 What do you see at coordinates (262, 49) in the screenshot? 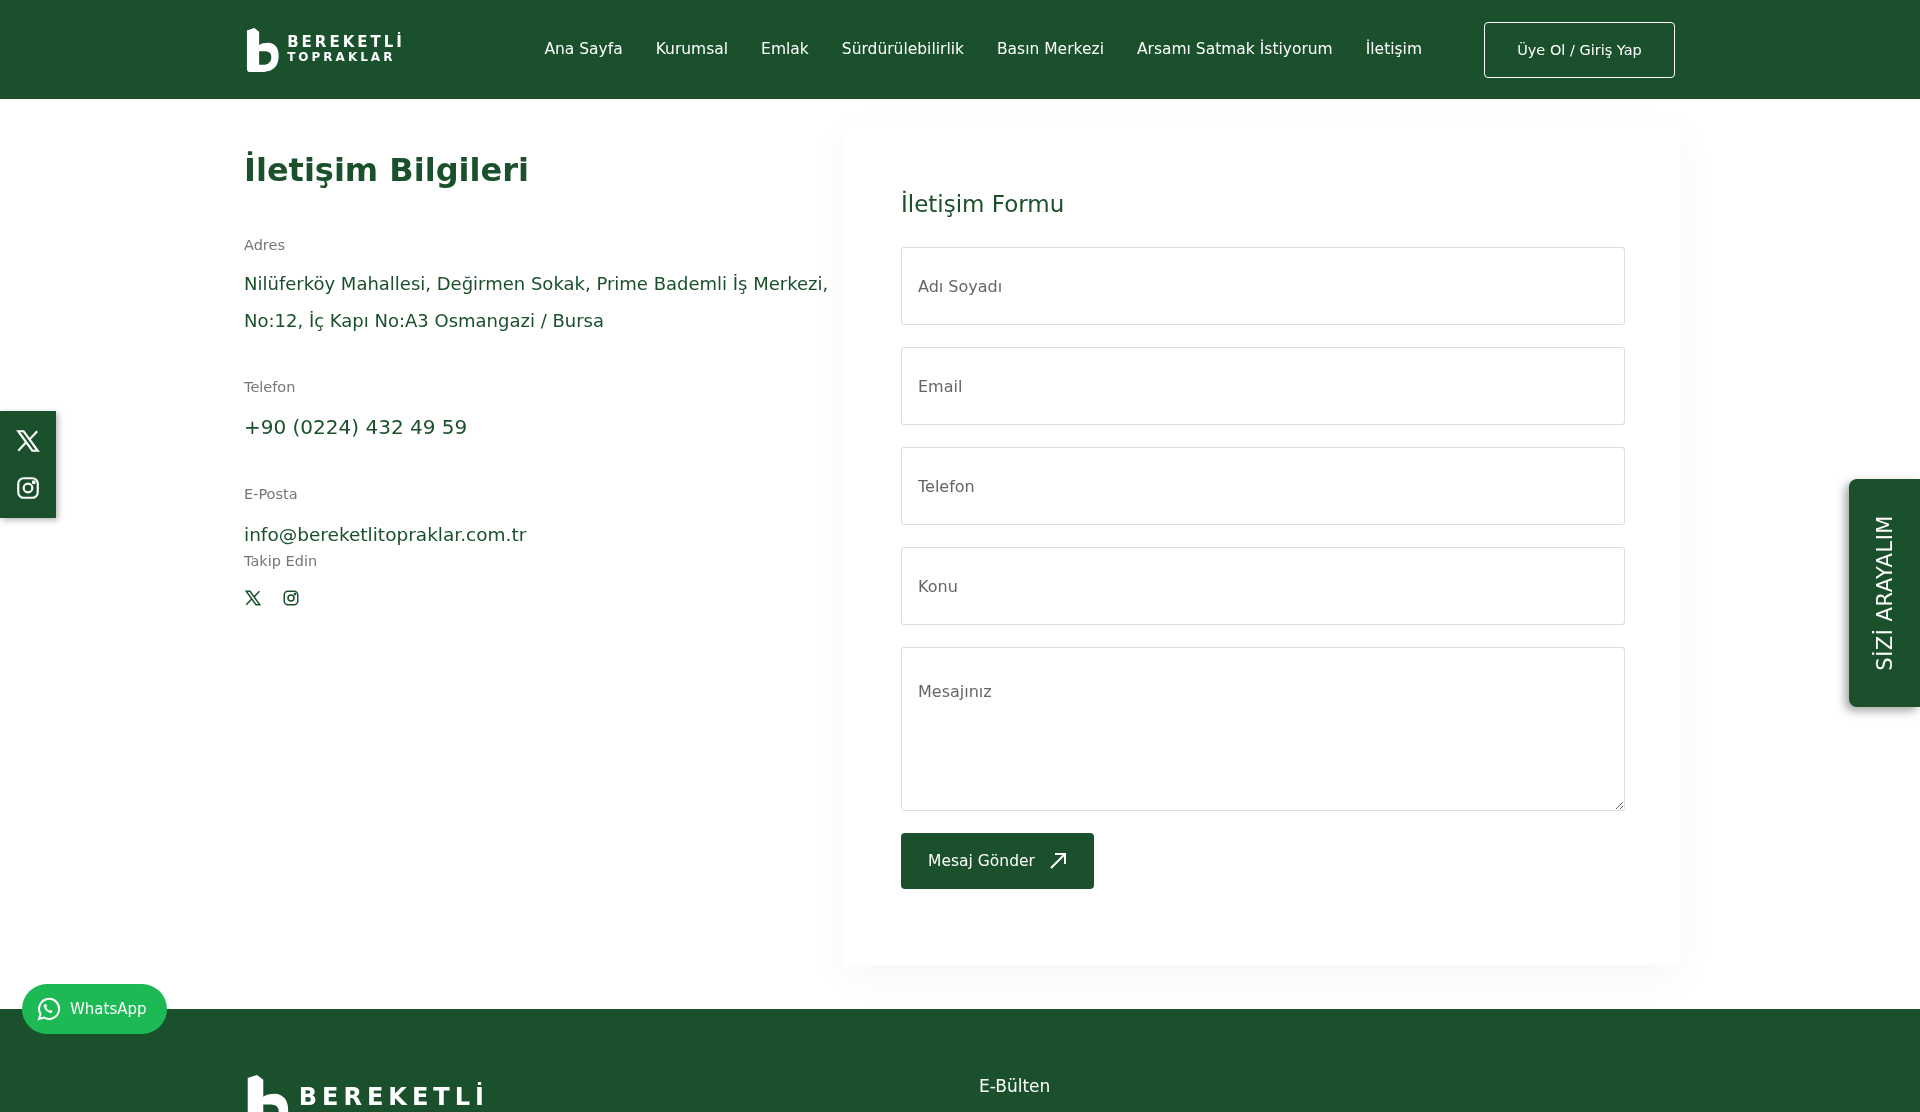
I see `logo-icon` at bounding box center [262, 49].